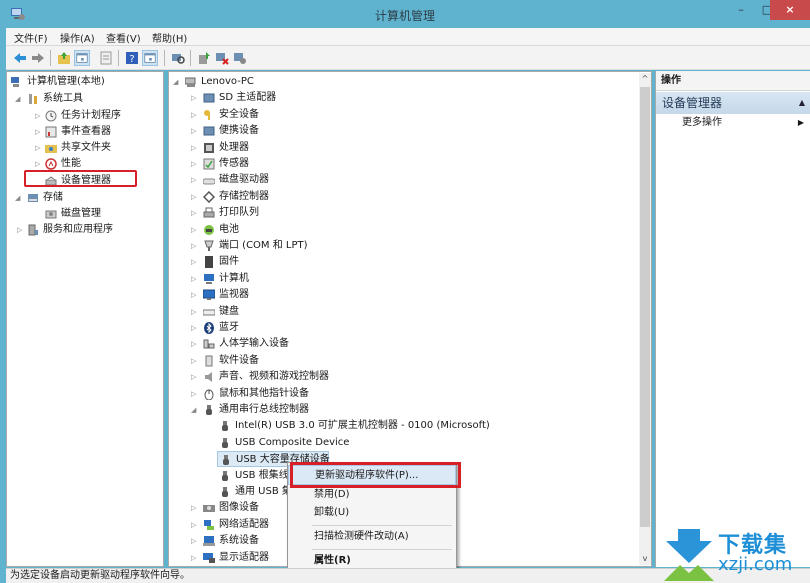 The image size is (810, 583). Describe the element at coordinates (64, 58) in the screenshot. I see `up-folder-icon` at that location.